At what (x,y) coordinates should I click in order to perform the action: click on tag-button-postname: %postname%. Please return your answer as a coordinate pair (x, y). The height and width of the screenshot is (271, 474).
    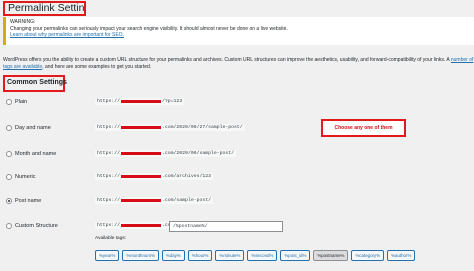
    Looking at the image, I should click on (331, 255).